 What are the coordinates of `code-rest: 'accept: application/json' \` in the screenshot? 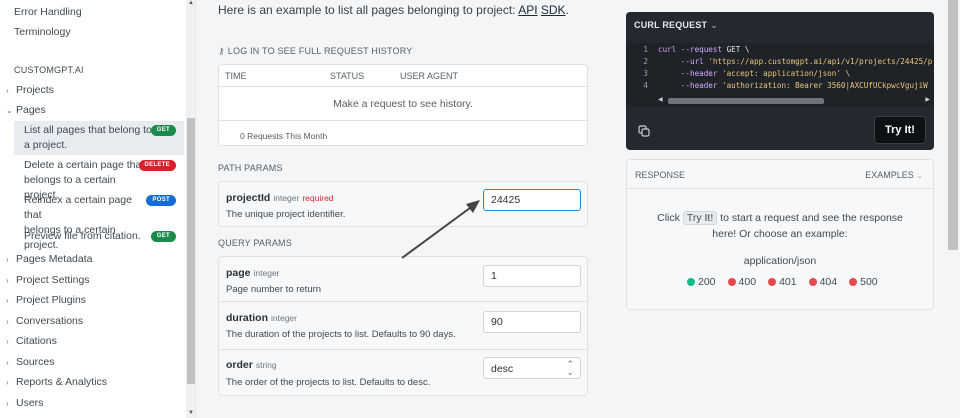 It's located at (784, 73).